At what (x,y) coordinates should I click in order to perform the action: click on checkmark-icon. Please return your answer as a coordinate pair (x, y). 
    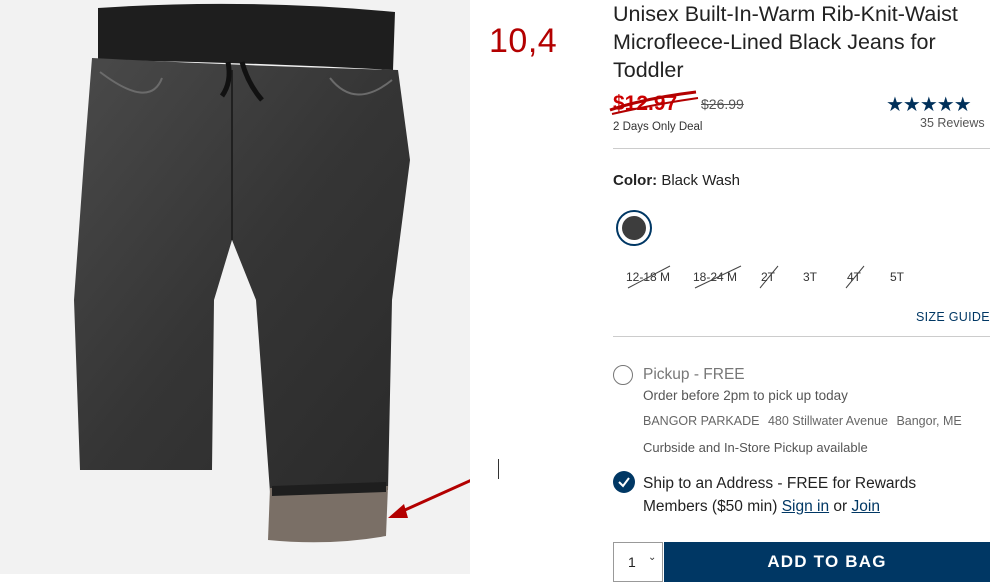
    Looking at the image, I should click on (624, 482).